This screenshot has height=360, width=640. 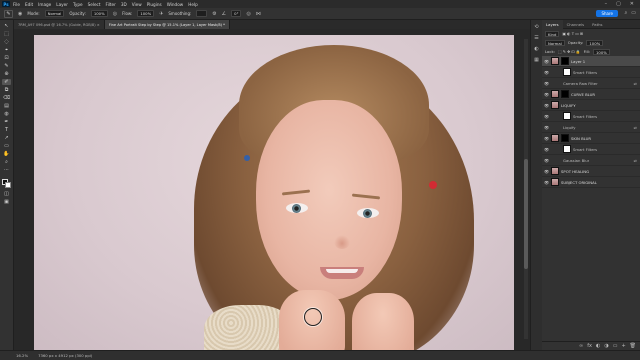 What do you see at coordinates (565, 138) in the screenshot?
I see `layer-mask-thumbnail` at bounding box center [565, 138].